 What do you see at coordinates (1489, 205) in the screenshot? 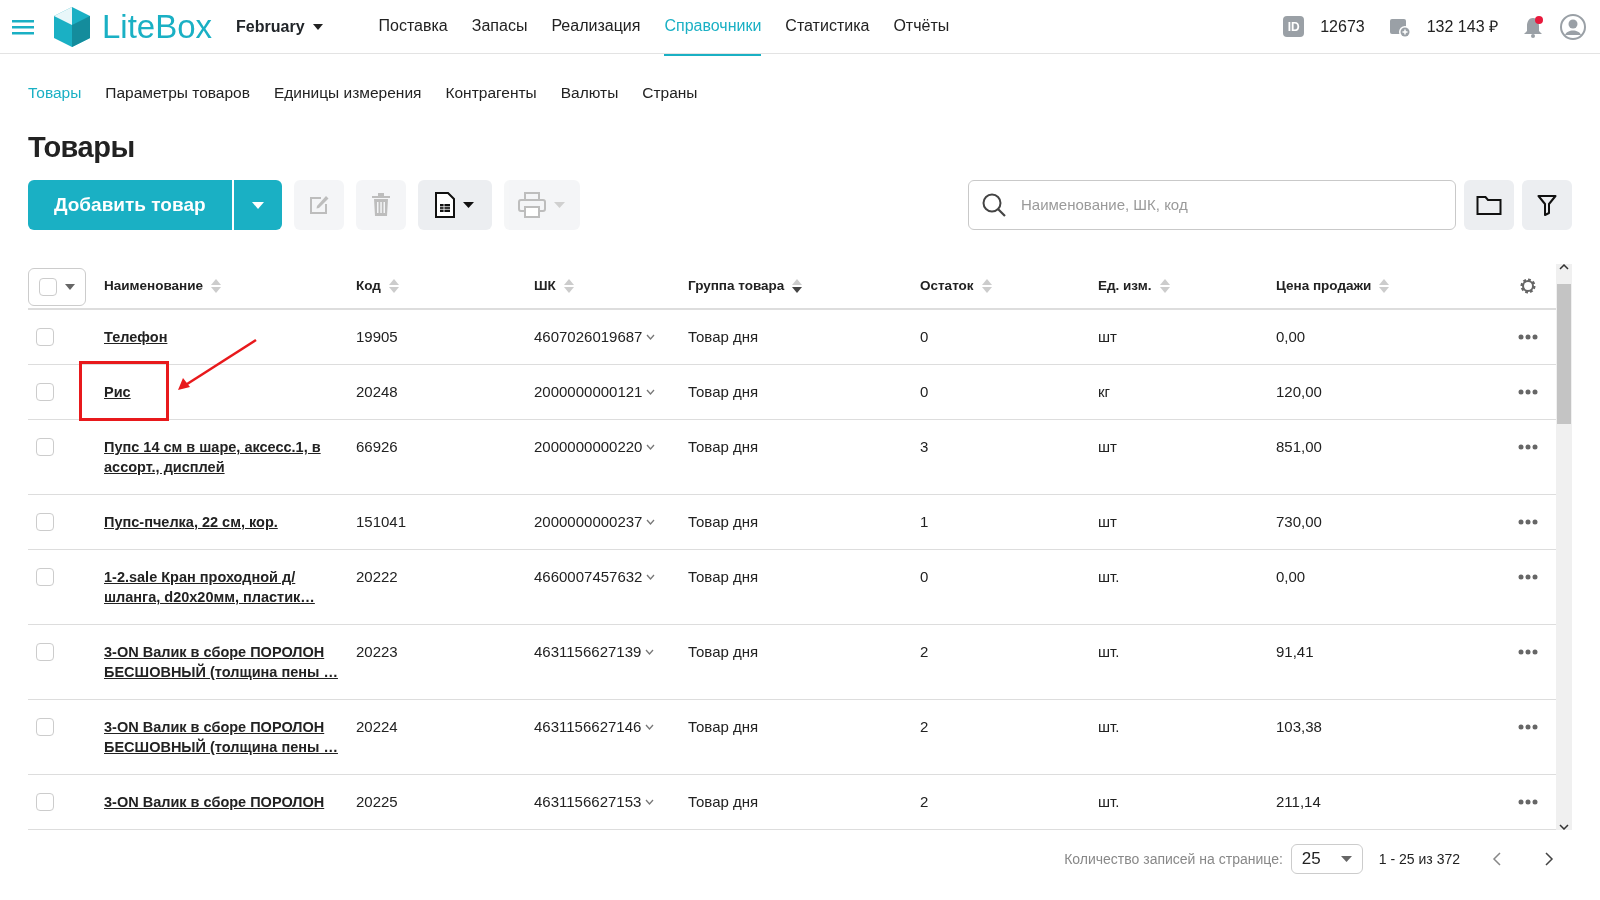
I see `folder-button` at bounding box center [1489, 205].